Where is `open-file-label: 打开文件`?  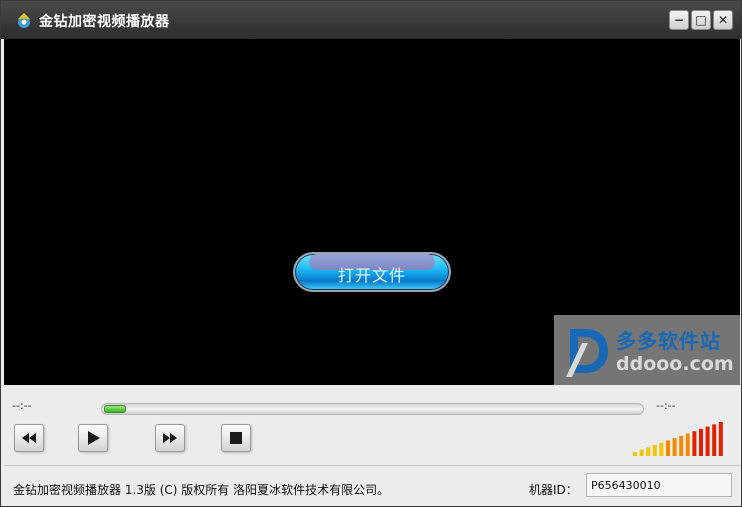 open-file-label: 打开文件 is located at coordinates (371, 275).